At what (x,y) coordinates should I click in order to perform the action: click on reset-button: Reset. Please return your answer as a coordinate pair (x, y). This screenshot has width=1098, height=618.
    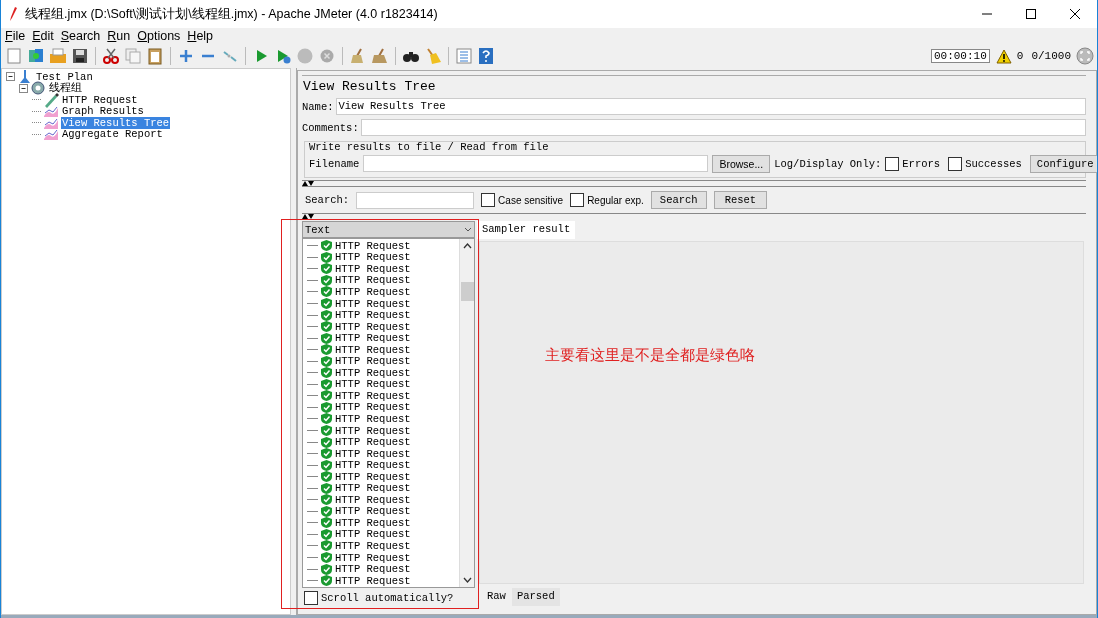
    Looking at the image, I should click on (740, 200).